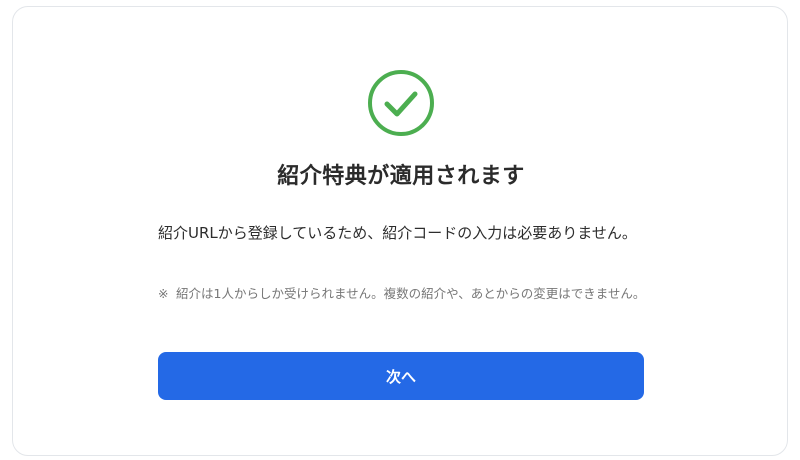 The height and width of the screenshot is (460, 800). What do you see at coordinates (401, 376) in the screenshot?
I see `next-button: 次へ` at bounding box center [401, 376].